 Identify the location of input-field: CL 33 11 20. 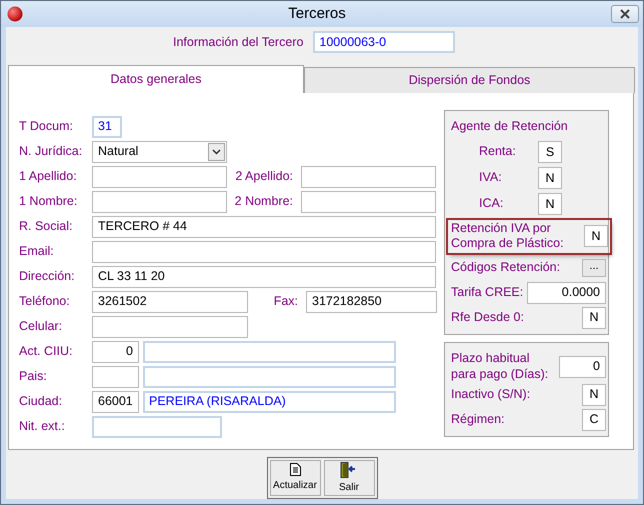
(264, 277).